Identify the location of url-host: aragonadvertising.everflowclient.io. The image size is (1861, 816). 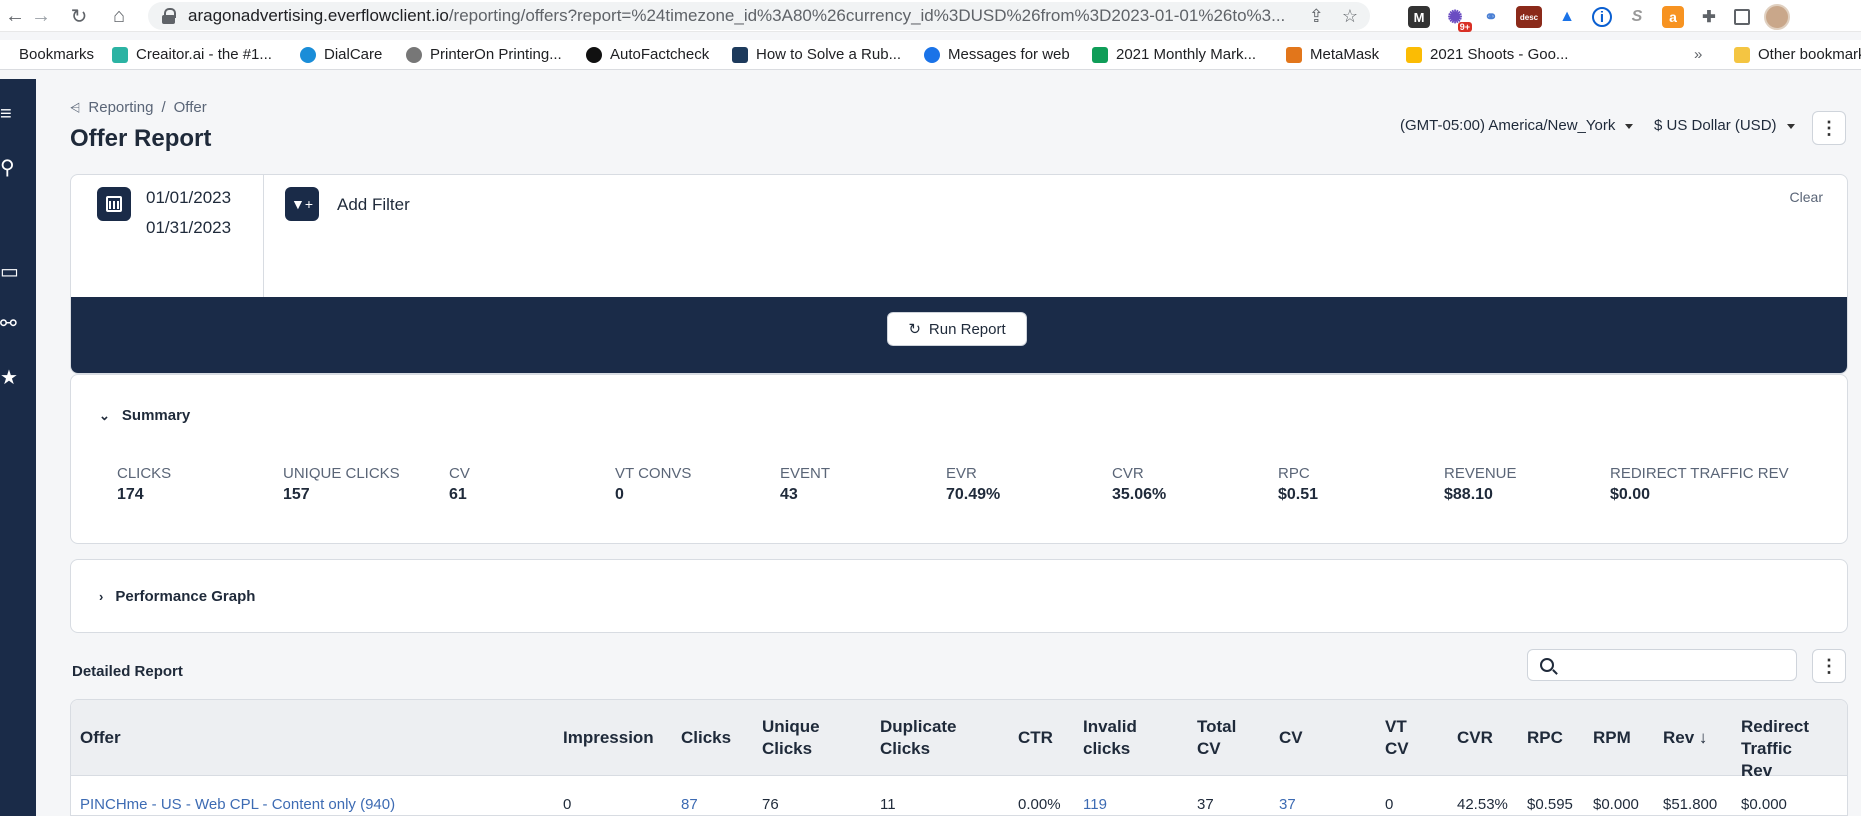
(318, 15).